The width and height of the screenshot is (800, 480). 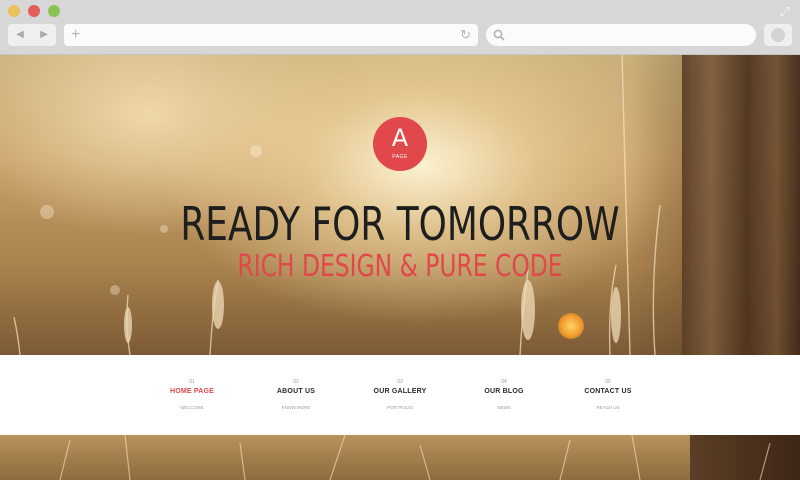 I want to click on site-logo: A PAGE, so click(x=400, y=144).